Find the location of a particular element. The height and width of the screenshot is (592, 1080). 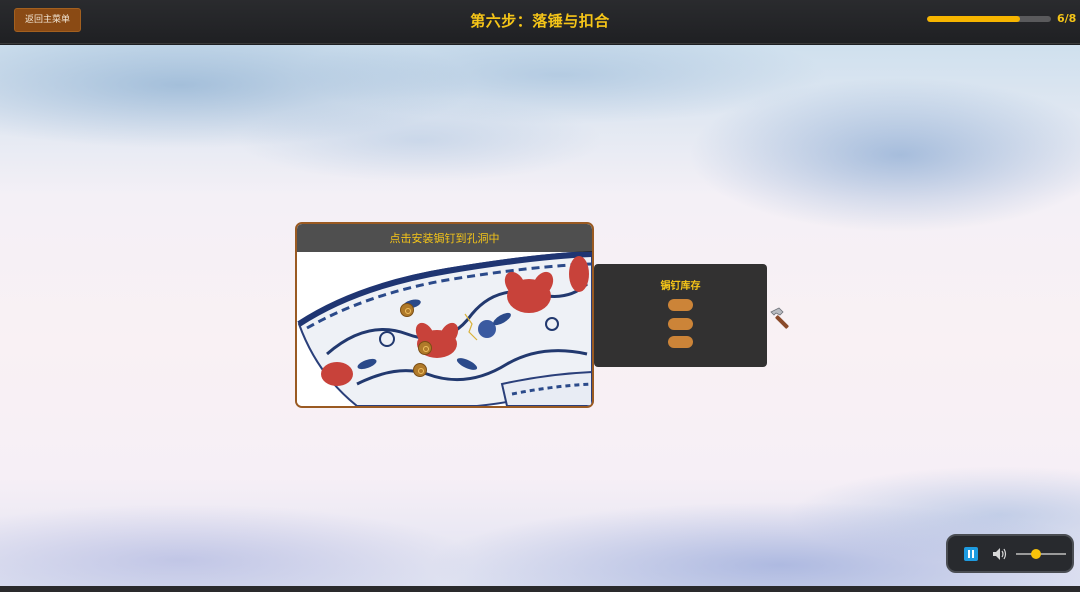

pause-button is located at coordinates (971, 554).